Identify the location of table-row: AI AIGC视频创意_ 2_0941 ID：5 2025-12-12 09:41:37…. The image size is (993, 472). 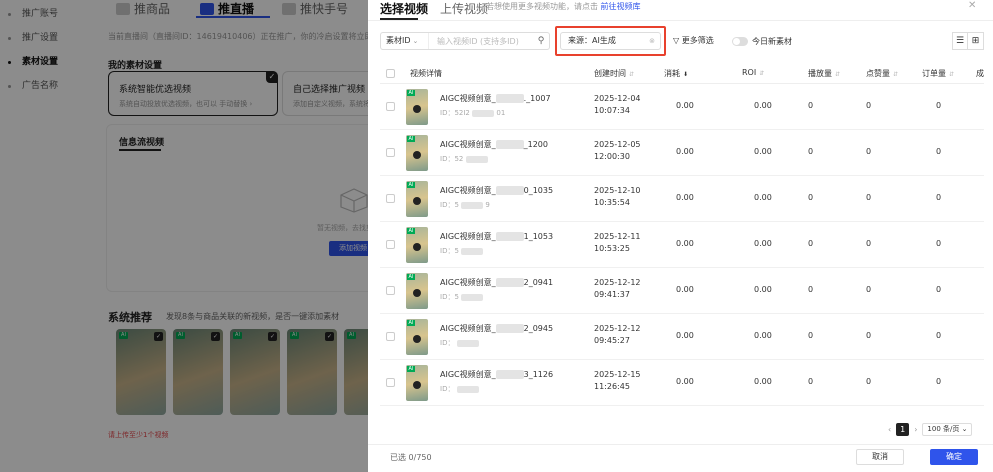
(682, 291).